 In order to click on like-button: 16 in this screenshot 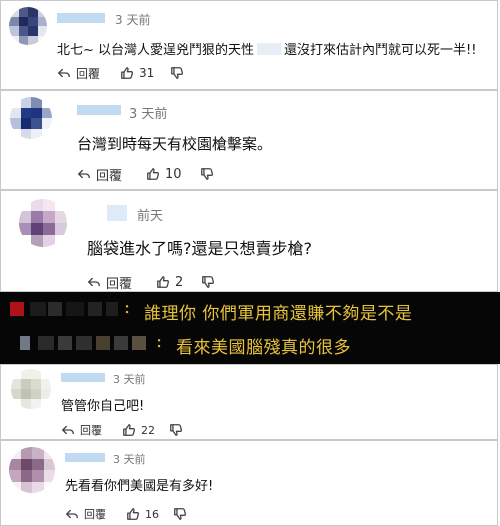, I will do `click(142, 514)`.